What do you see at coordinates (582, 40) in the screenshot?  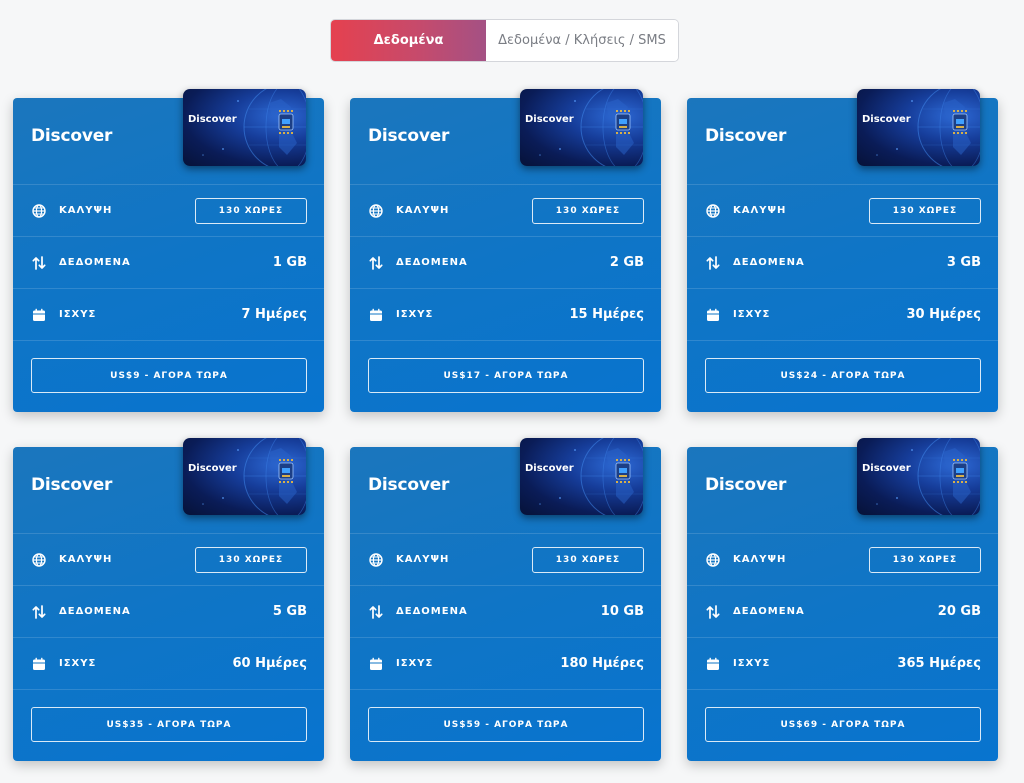 I see `tab-data-calls-sms: Δεδομένα / Κλήσεις / SMS` at bounding box center [582, 40].